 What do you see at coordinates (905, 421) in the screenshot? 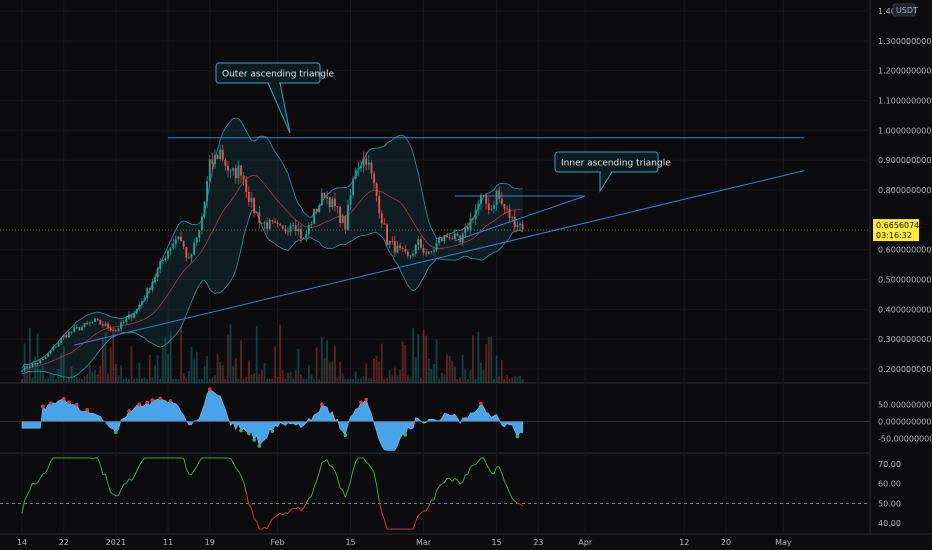
I see `momentum-axis: 50.0000000000 0.0000000000 -50.0000000000` at bounding box center [905, 421].